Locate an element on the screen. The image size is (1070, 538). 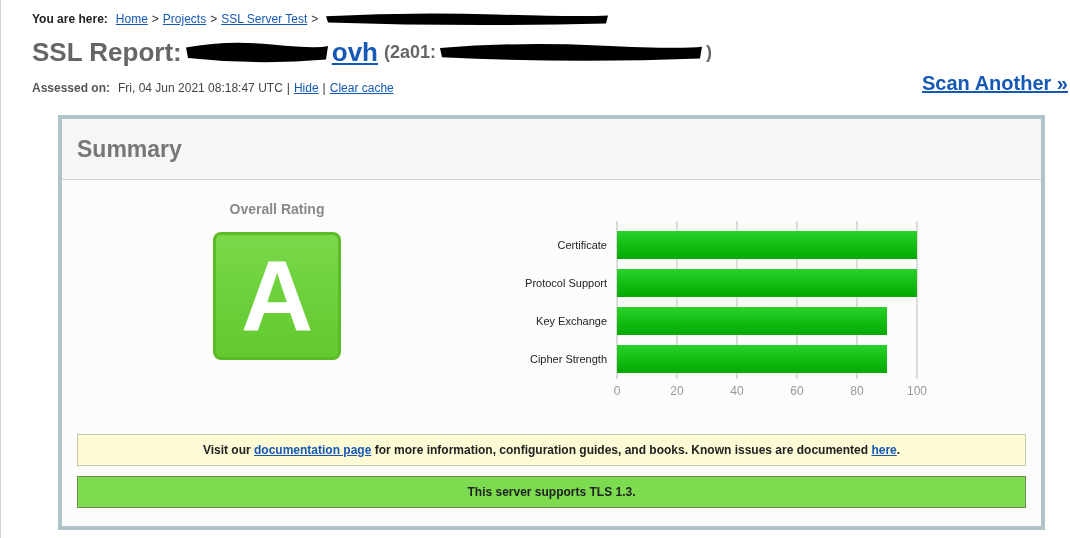
bar-label: Cipher Strength is located at coordinates (568, 359).